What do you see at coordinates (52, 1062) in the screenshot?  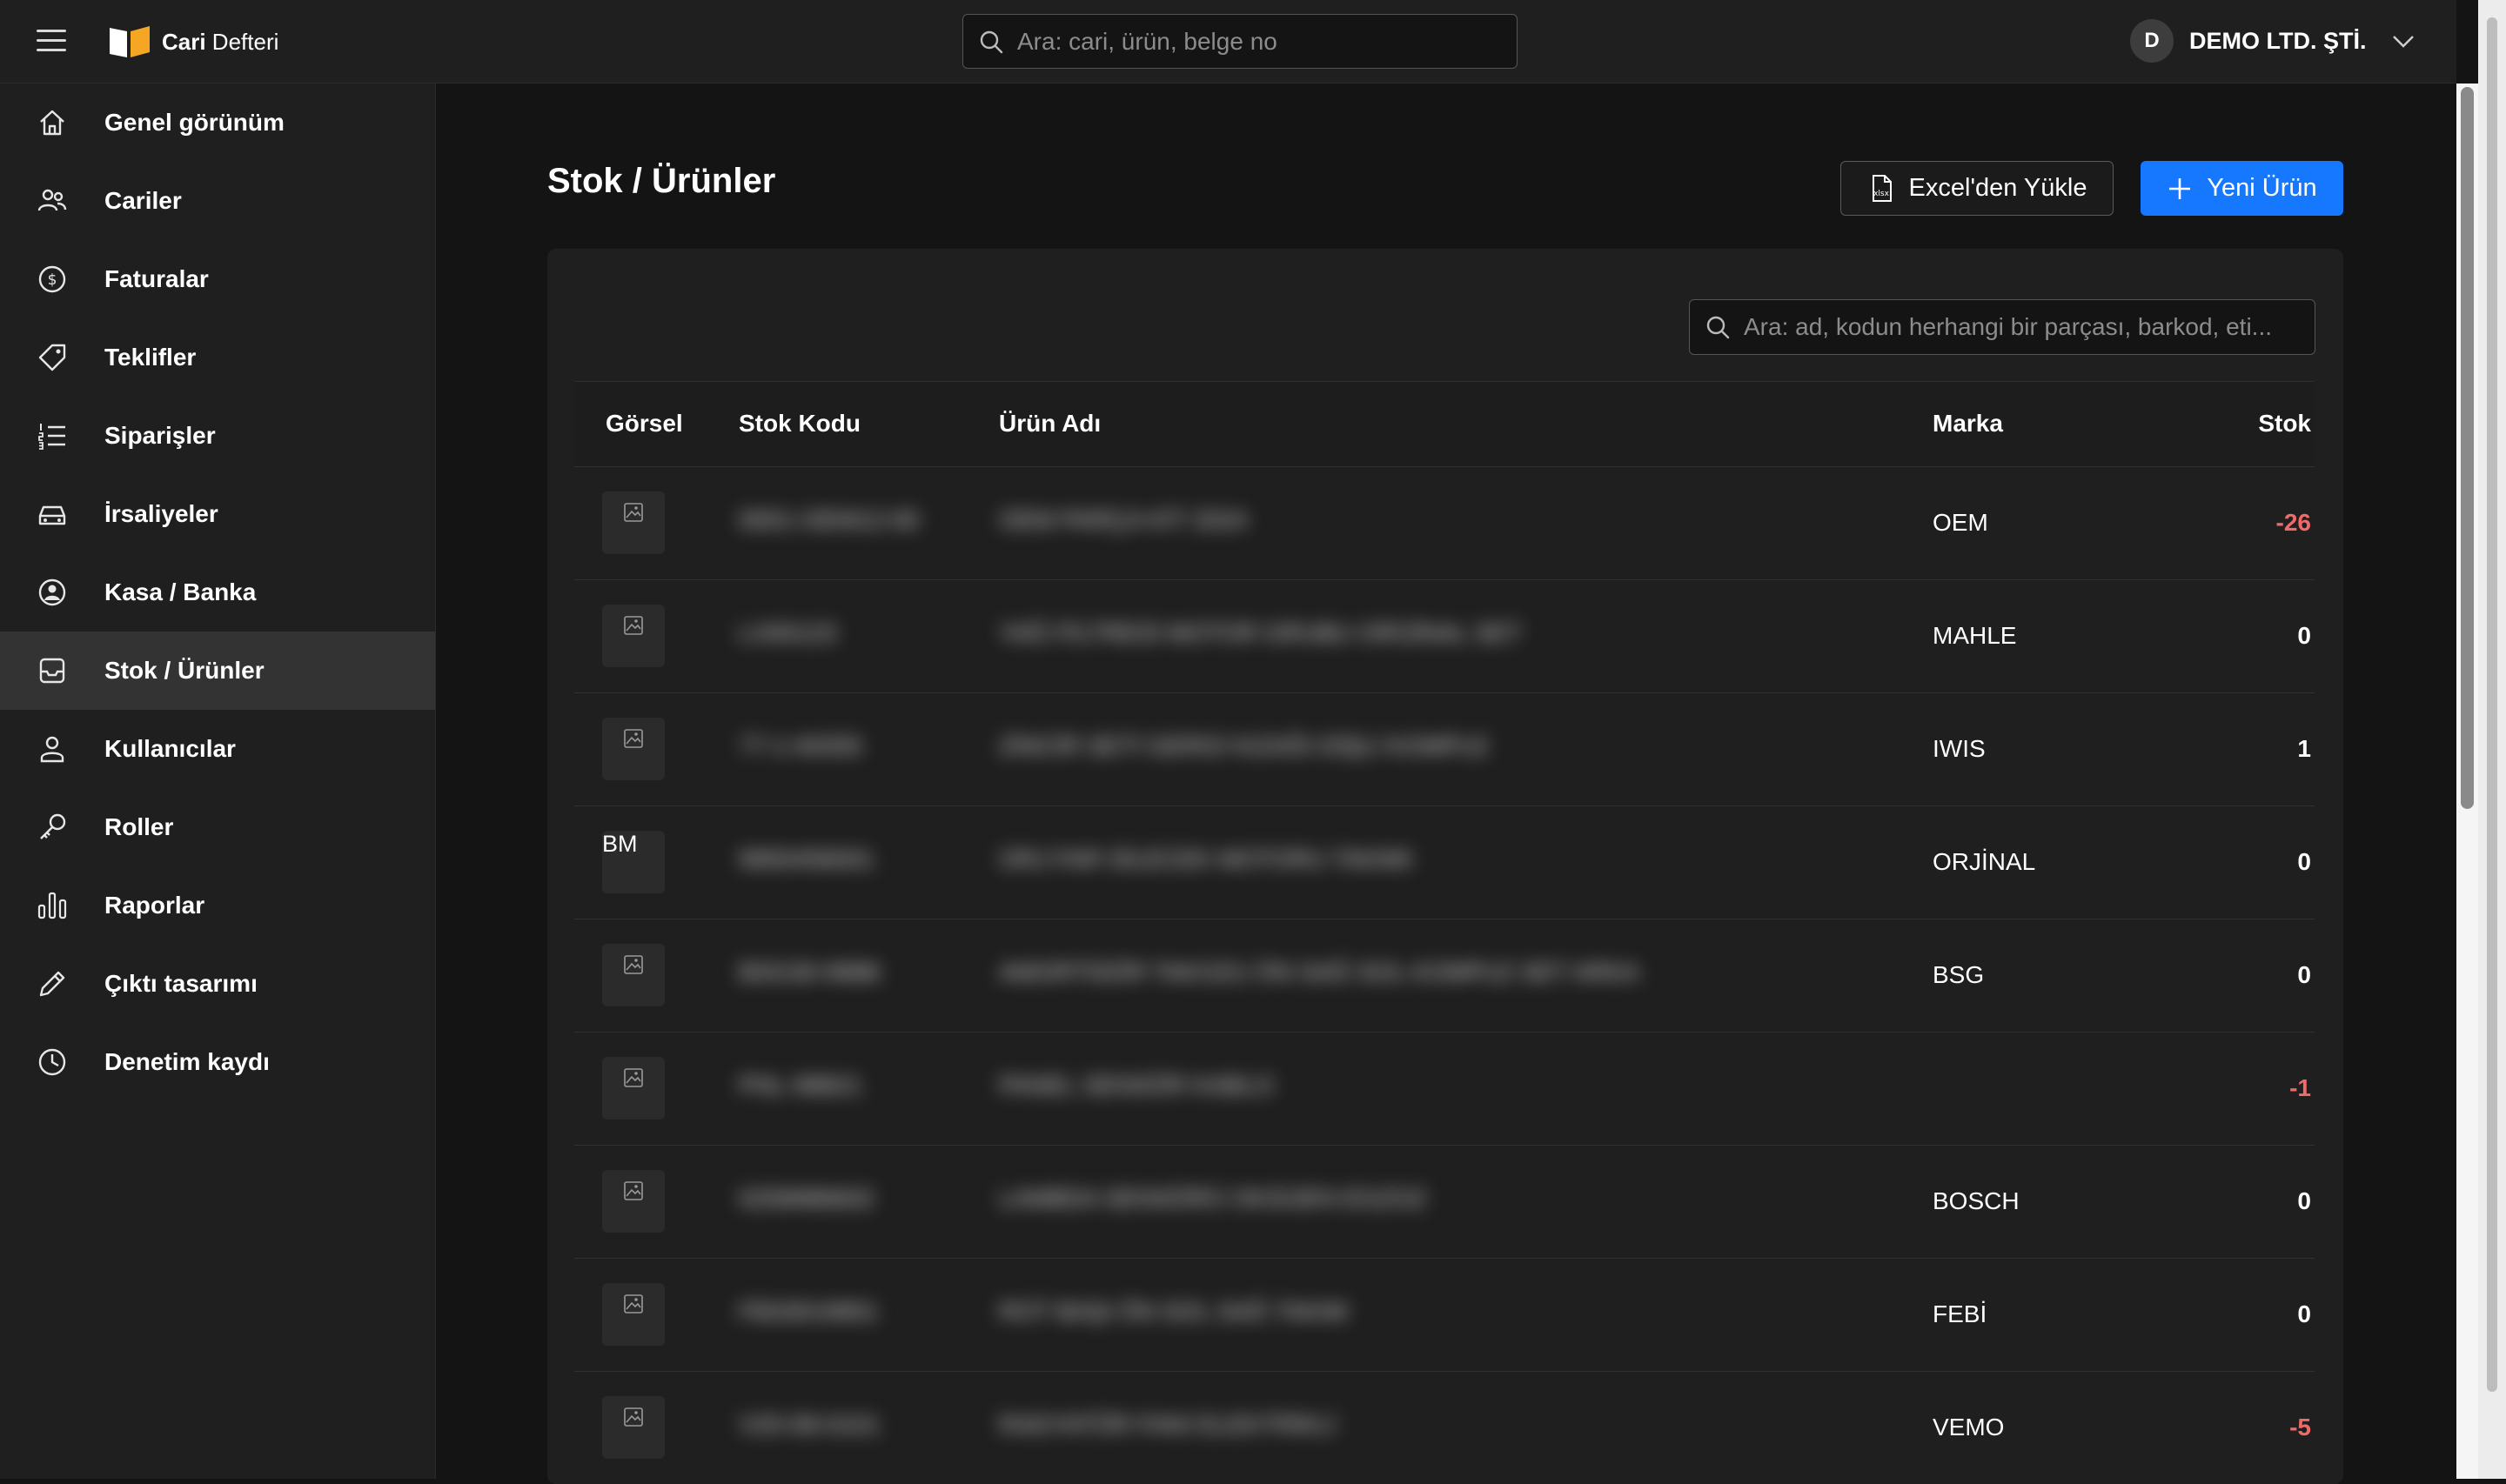 I see `clock-icon` at bounding box center [52, 1062].